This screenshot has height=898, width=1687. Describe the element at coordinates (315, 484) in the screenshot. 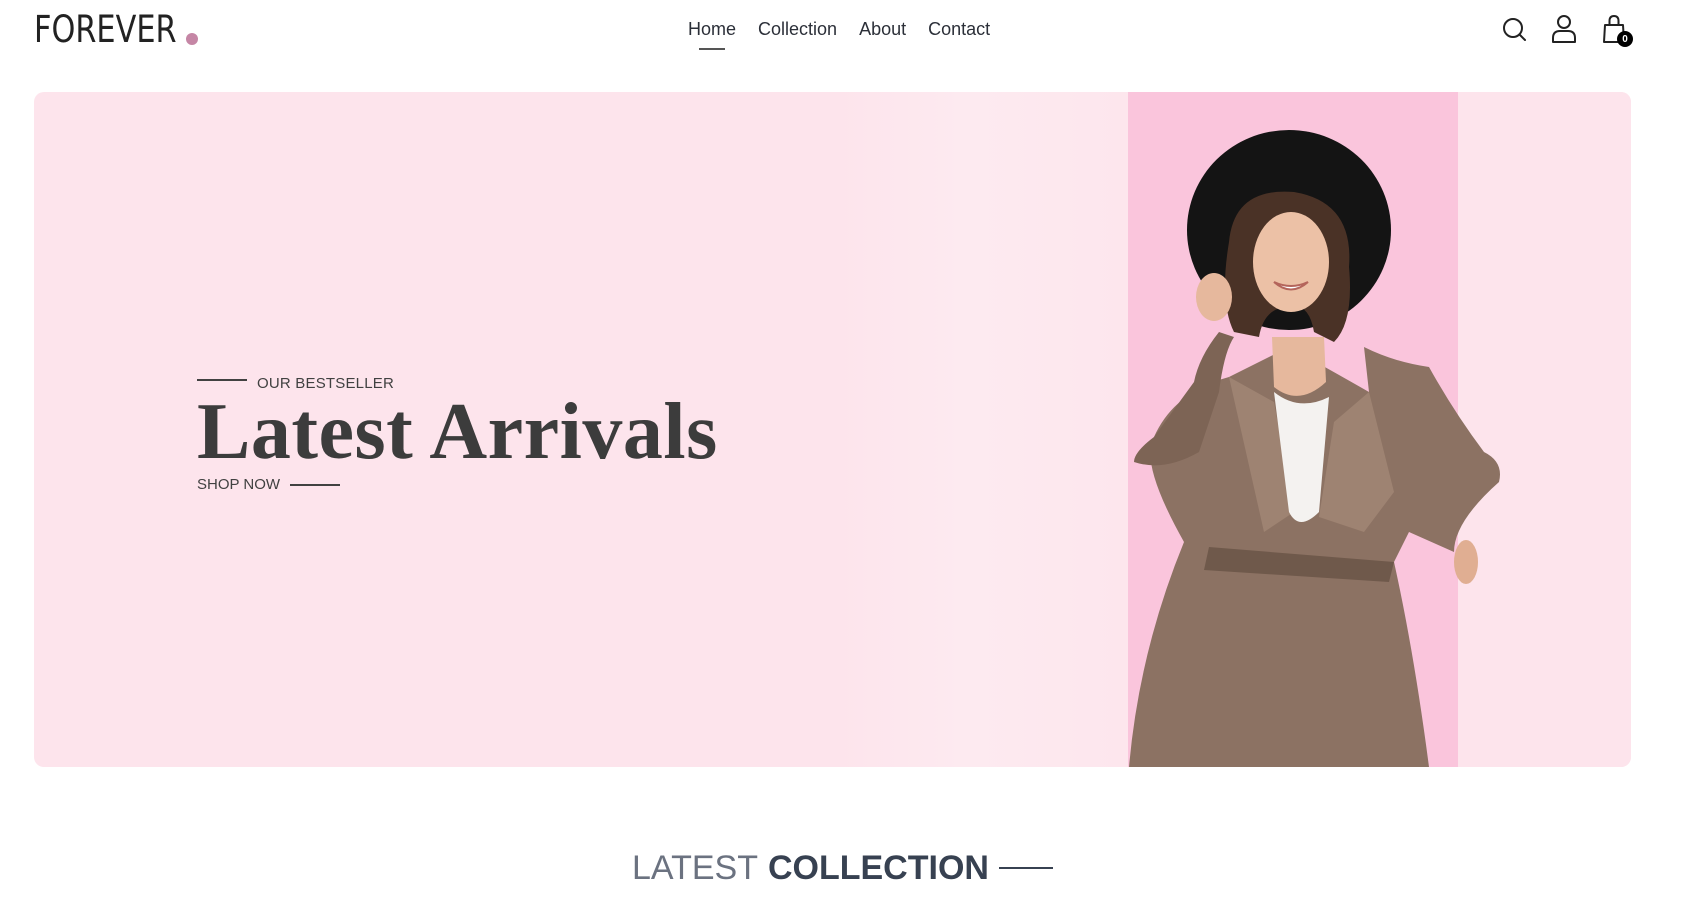

I see `shop-now-line` at that location.